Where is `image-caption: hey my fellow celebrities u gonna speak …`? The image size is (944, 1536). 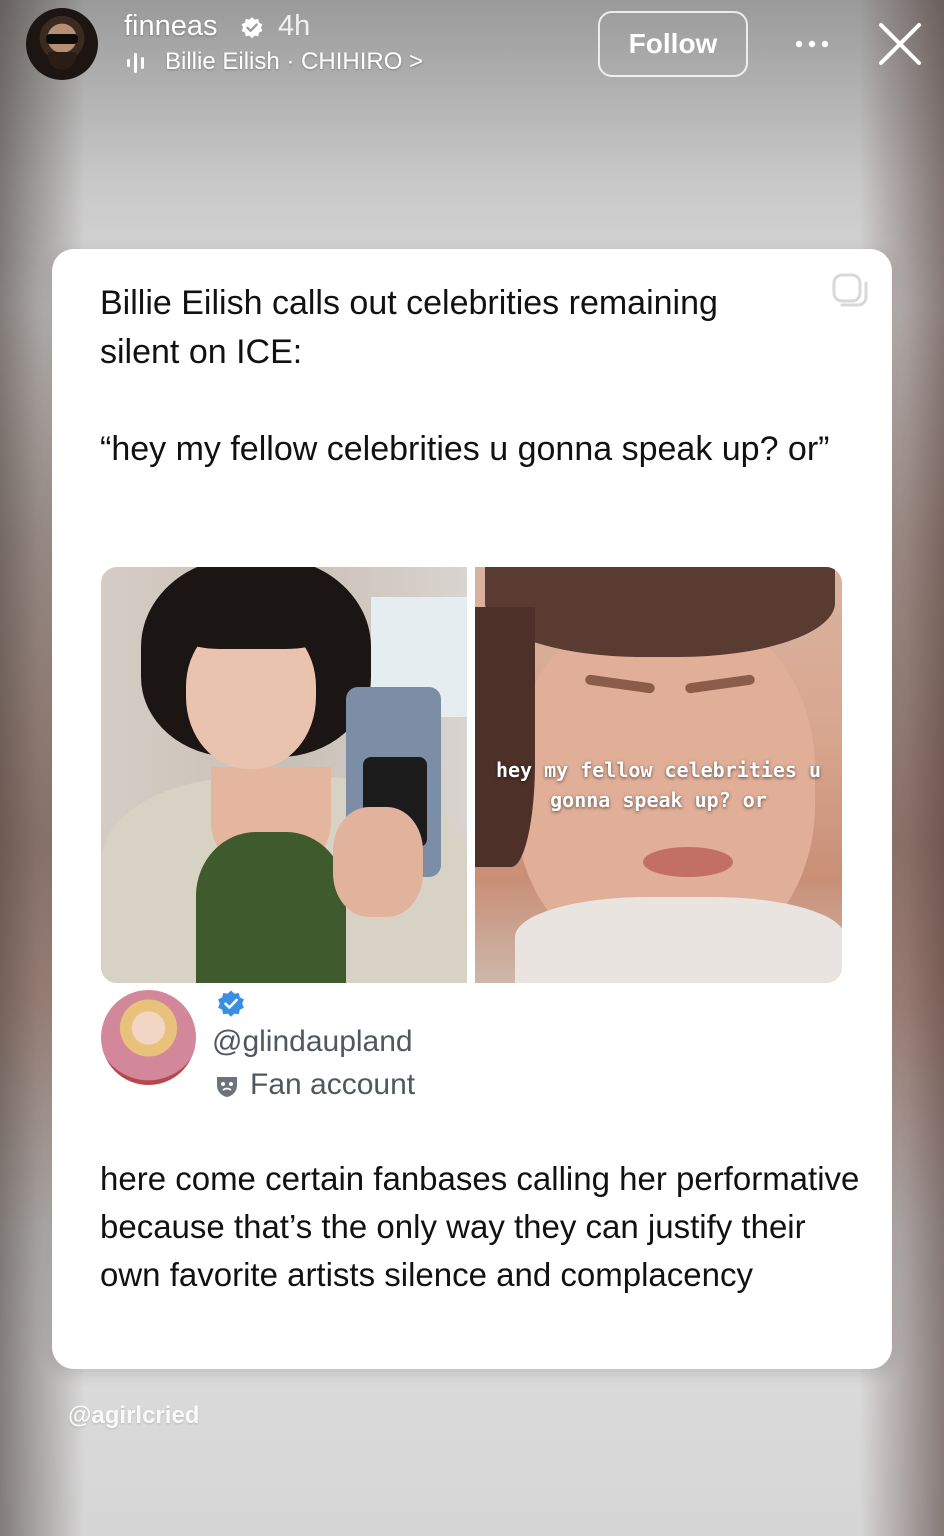
image-caption: hey my fellow celebrities u gonna speak … is located at coordinates (658, 785).